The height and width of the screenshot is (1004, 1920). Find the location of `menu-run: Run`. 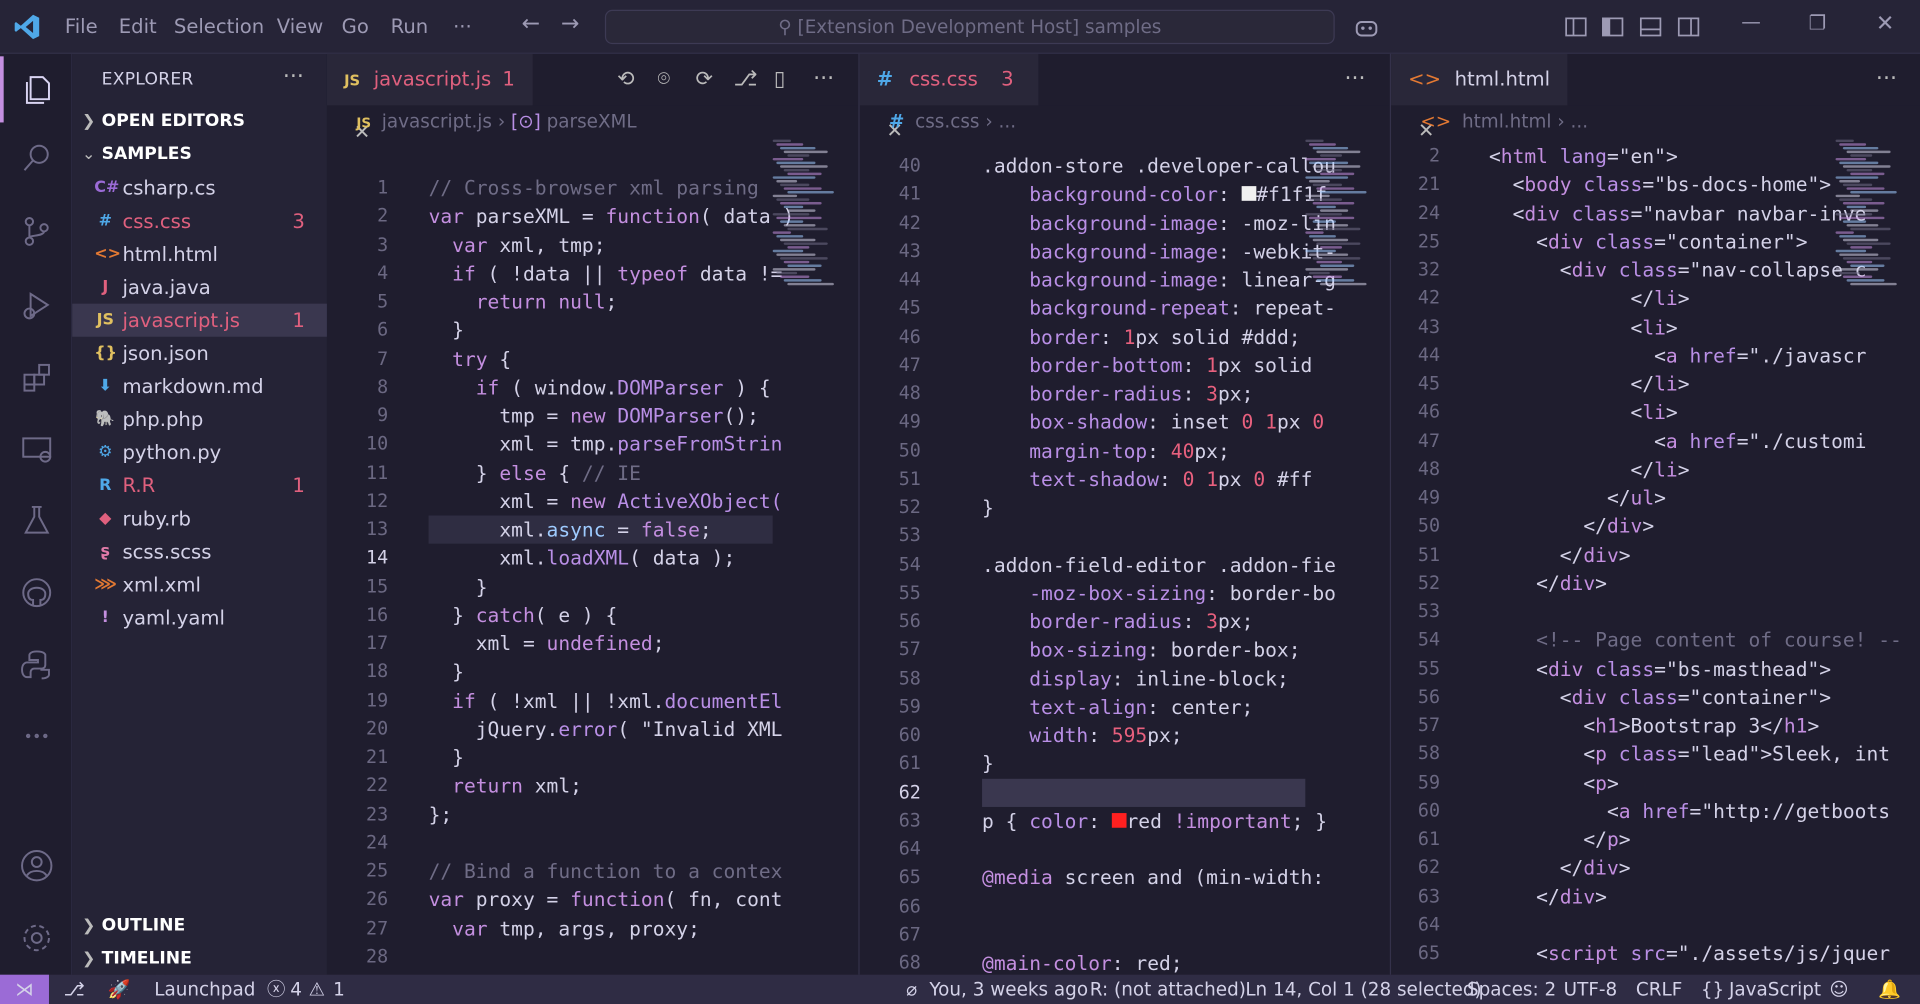

menu-run: Run is located at coordinates (410, 26).